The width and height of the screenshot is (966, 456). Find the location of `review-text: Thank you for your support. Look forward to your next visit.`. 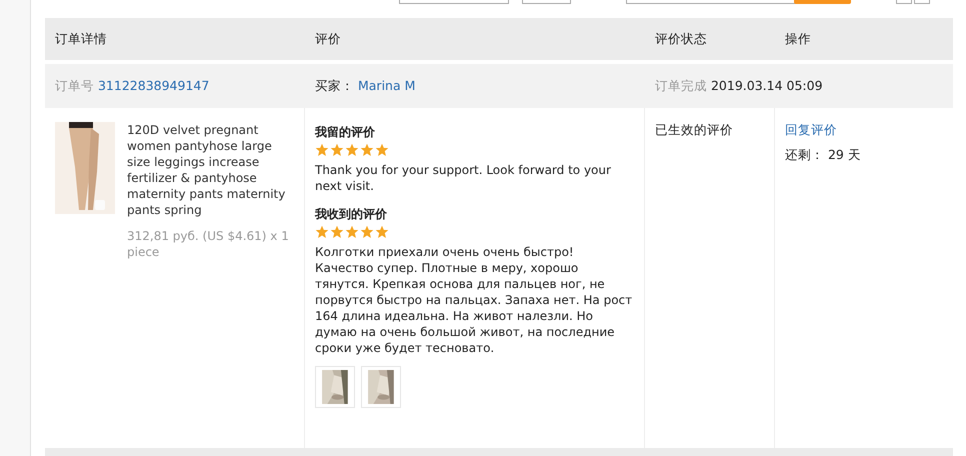

review-text: Thank you for your support. Look forward to your next visit. is located at coordinates (463, 178).